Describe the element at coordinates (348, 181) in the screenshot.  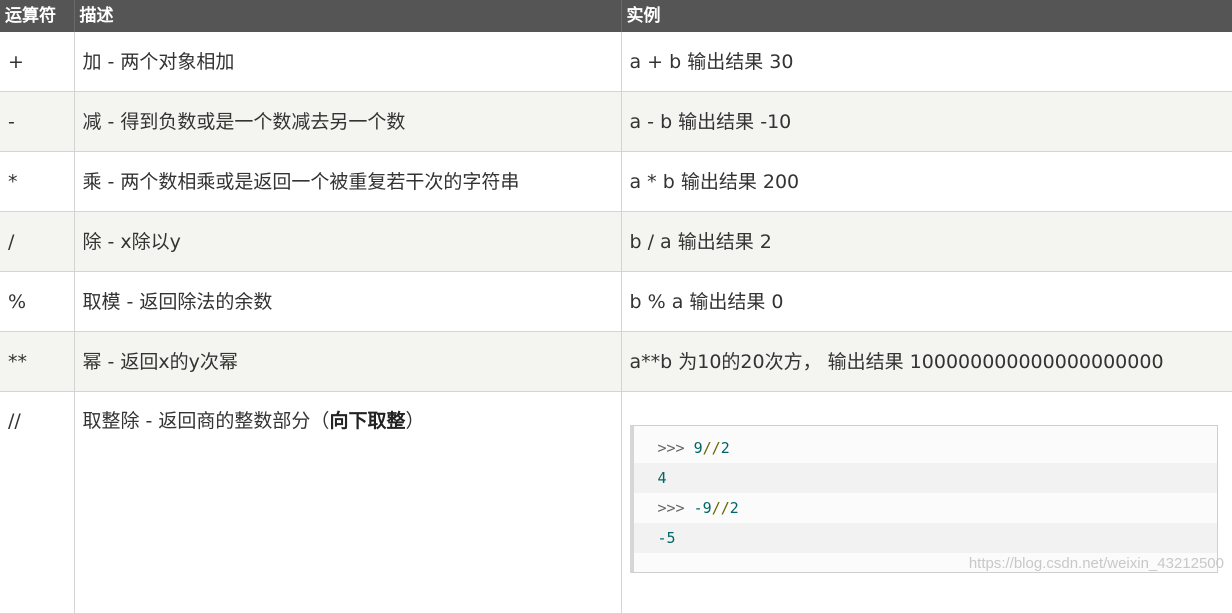
I see `description-cell: 乘 - 两个数相乘或是返回一个被重复若干次的字符串` at that location.